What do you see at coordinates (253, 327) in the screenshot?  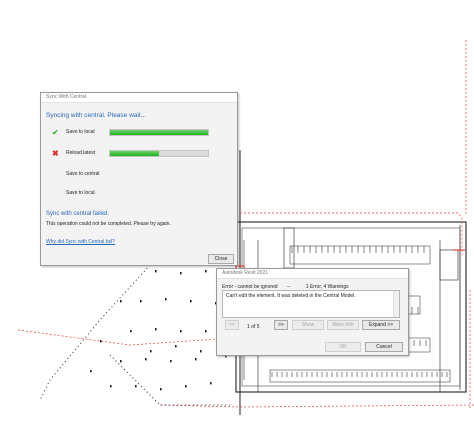 I see `page-indicator: 1 of 5` at bounding box center [253, 327].